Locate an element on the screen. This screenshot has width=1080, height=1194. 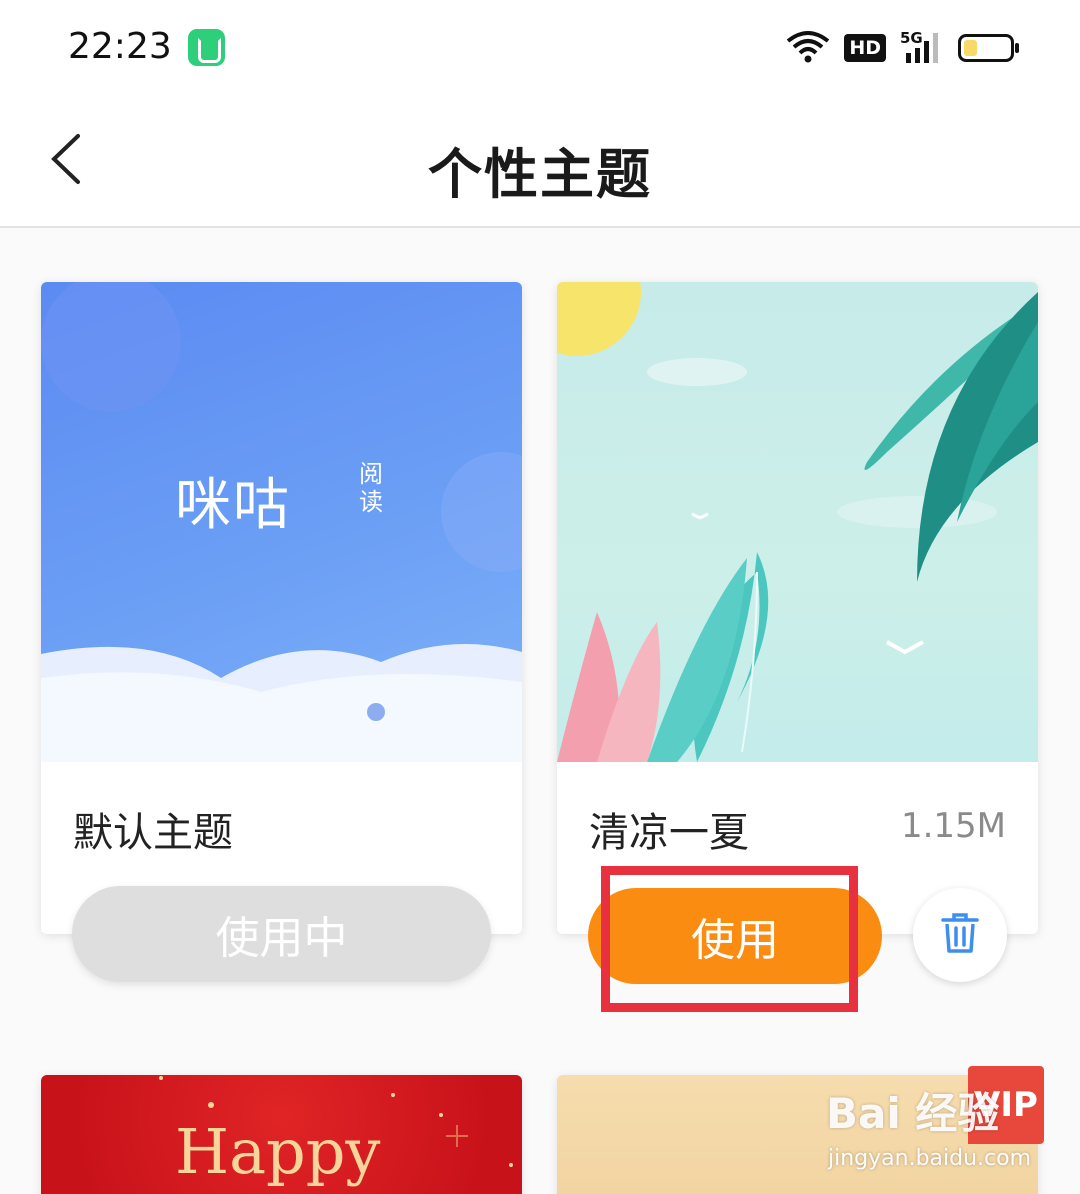
highlight-annotation is located at coordinates (729, 939).